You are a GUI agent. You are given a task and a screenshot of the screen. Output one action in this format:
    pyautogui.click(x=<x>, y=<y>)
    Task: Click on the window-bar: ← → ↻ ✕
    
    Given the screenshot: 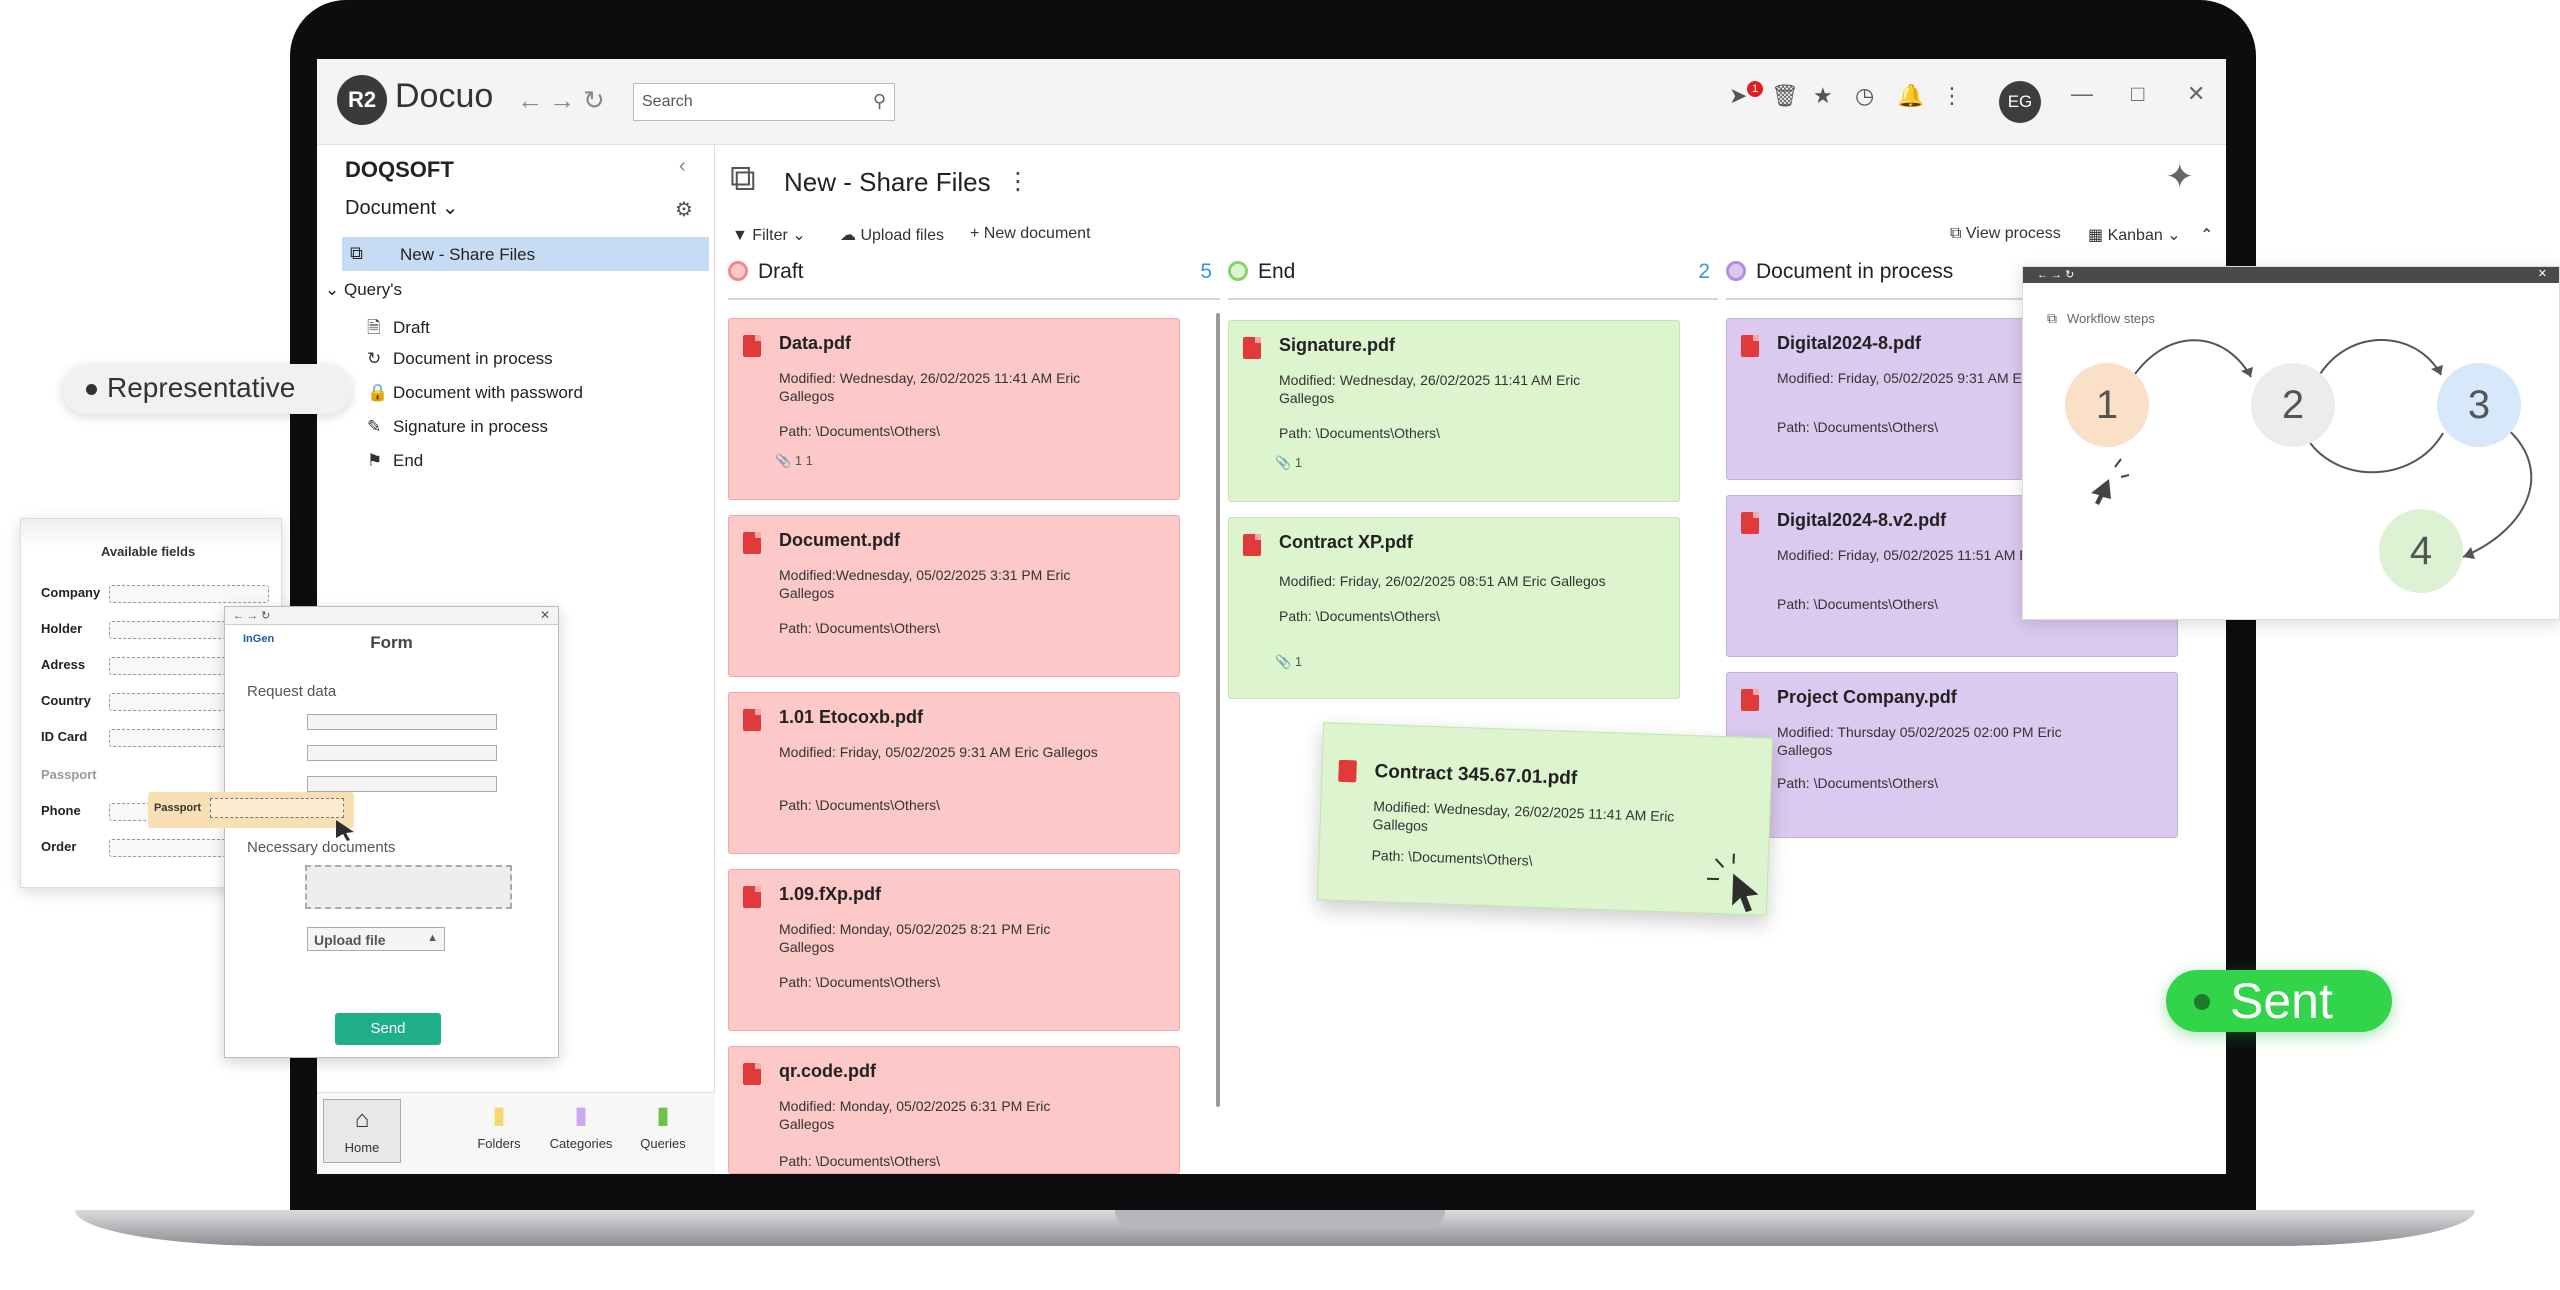 What is the action you would take?
    pyautogui.click(x=391, y=616)
    